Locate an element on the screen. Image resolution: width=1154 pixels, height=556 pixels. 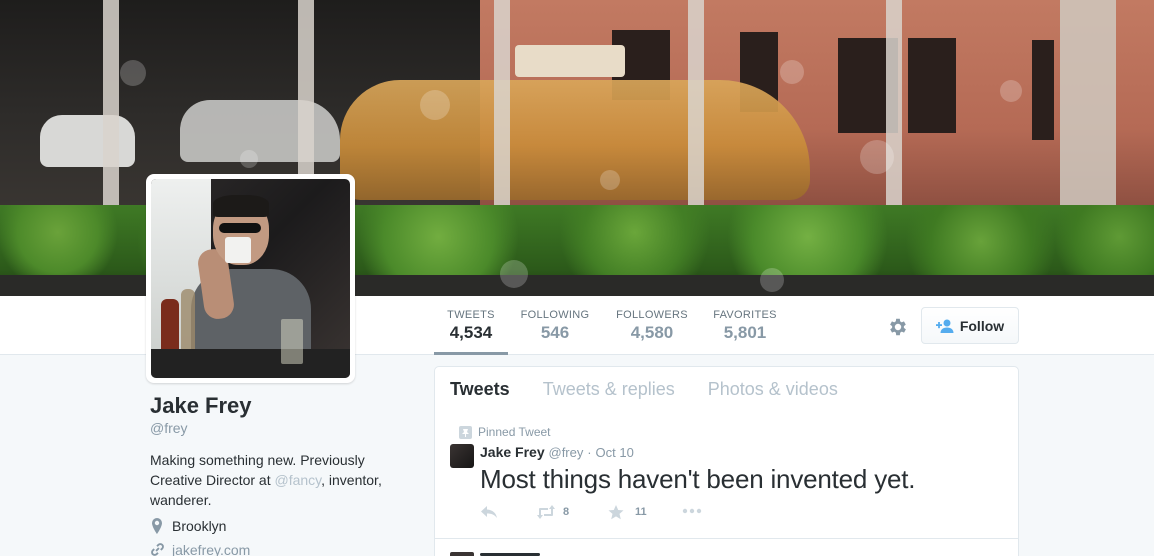
favorite-button: 11 is located at coordinates (645, 512).